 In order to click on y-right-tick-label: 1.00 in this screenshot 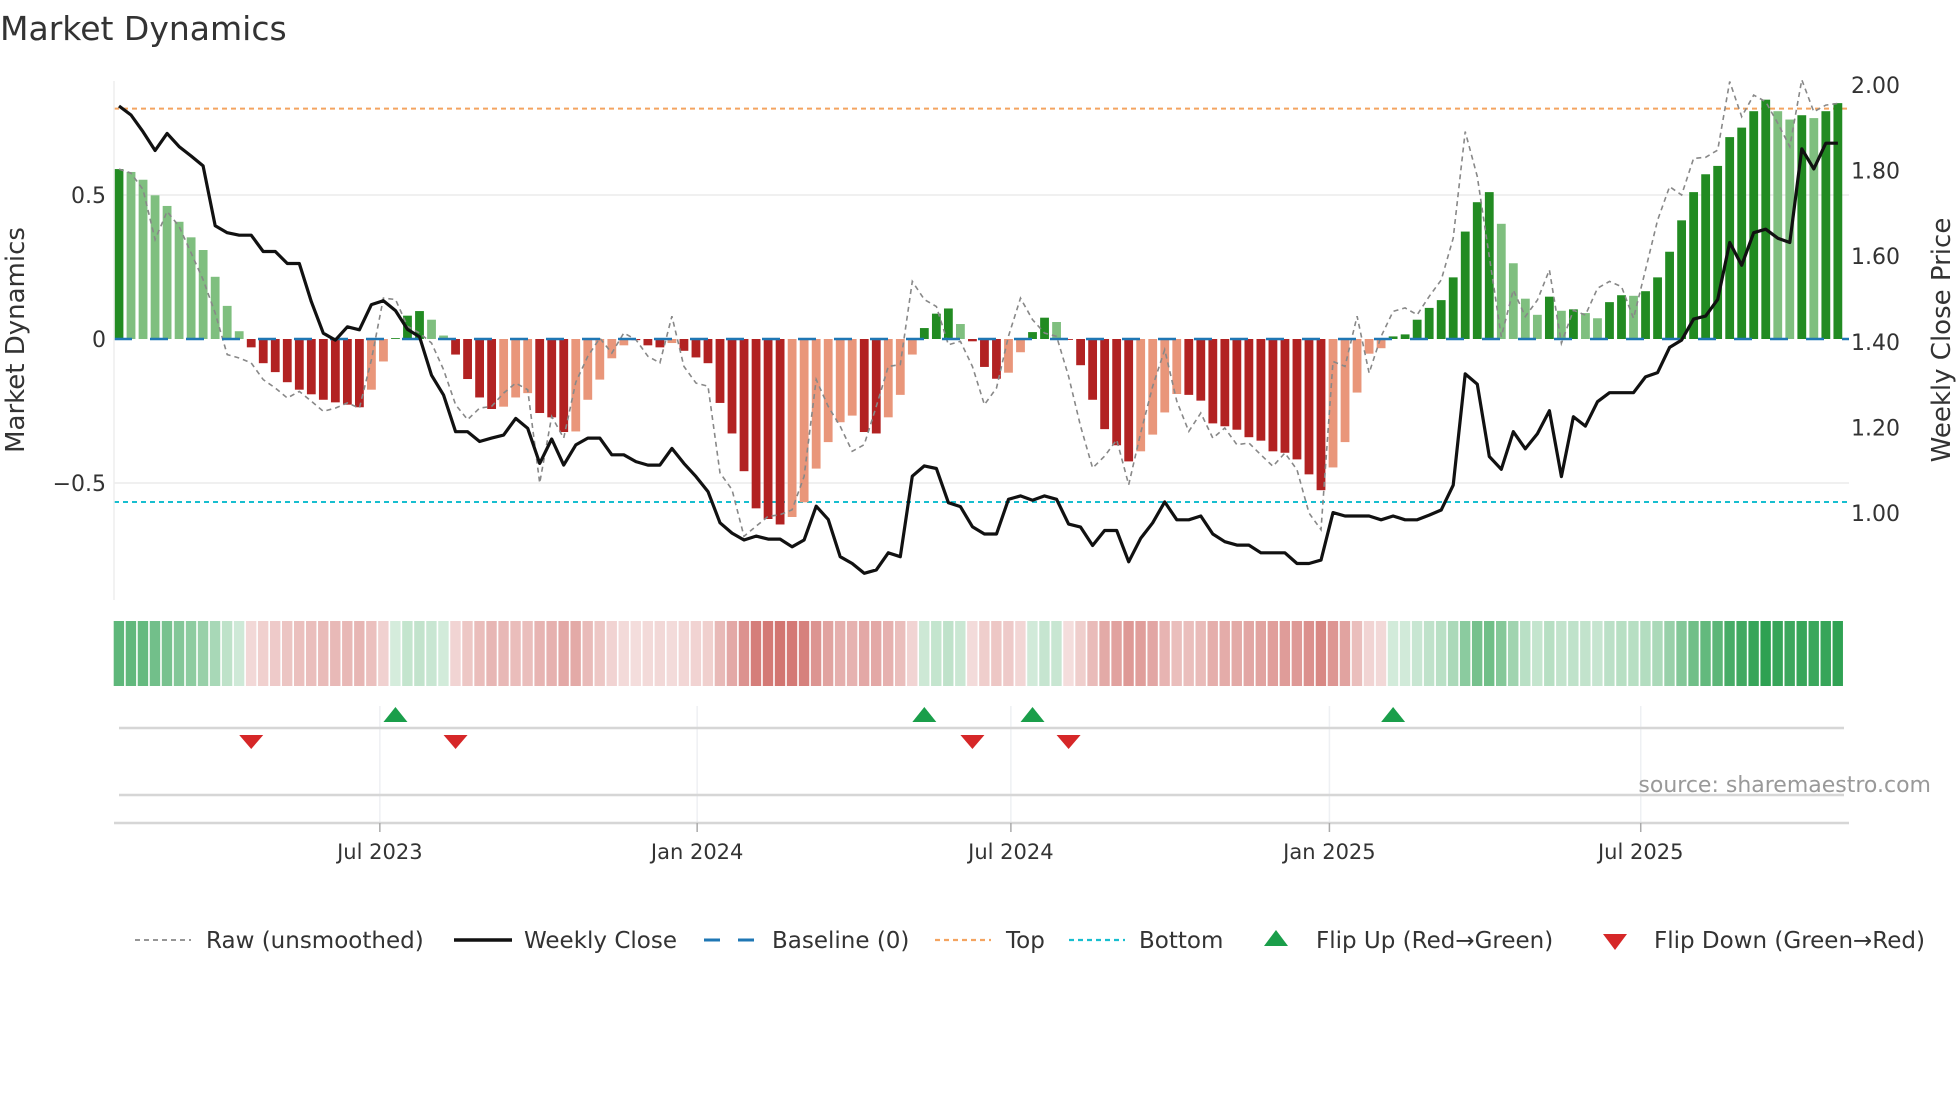, I will do `click(1875, 514)`.